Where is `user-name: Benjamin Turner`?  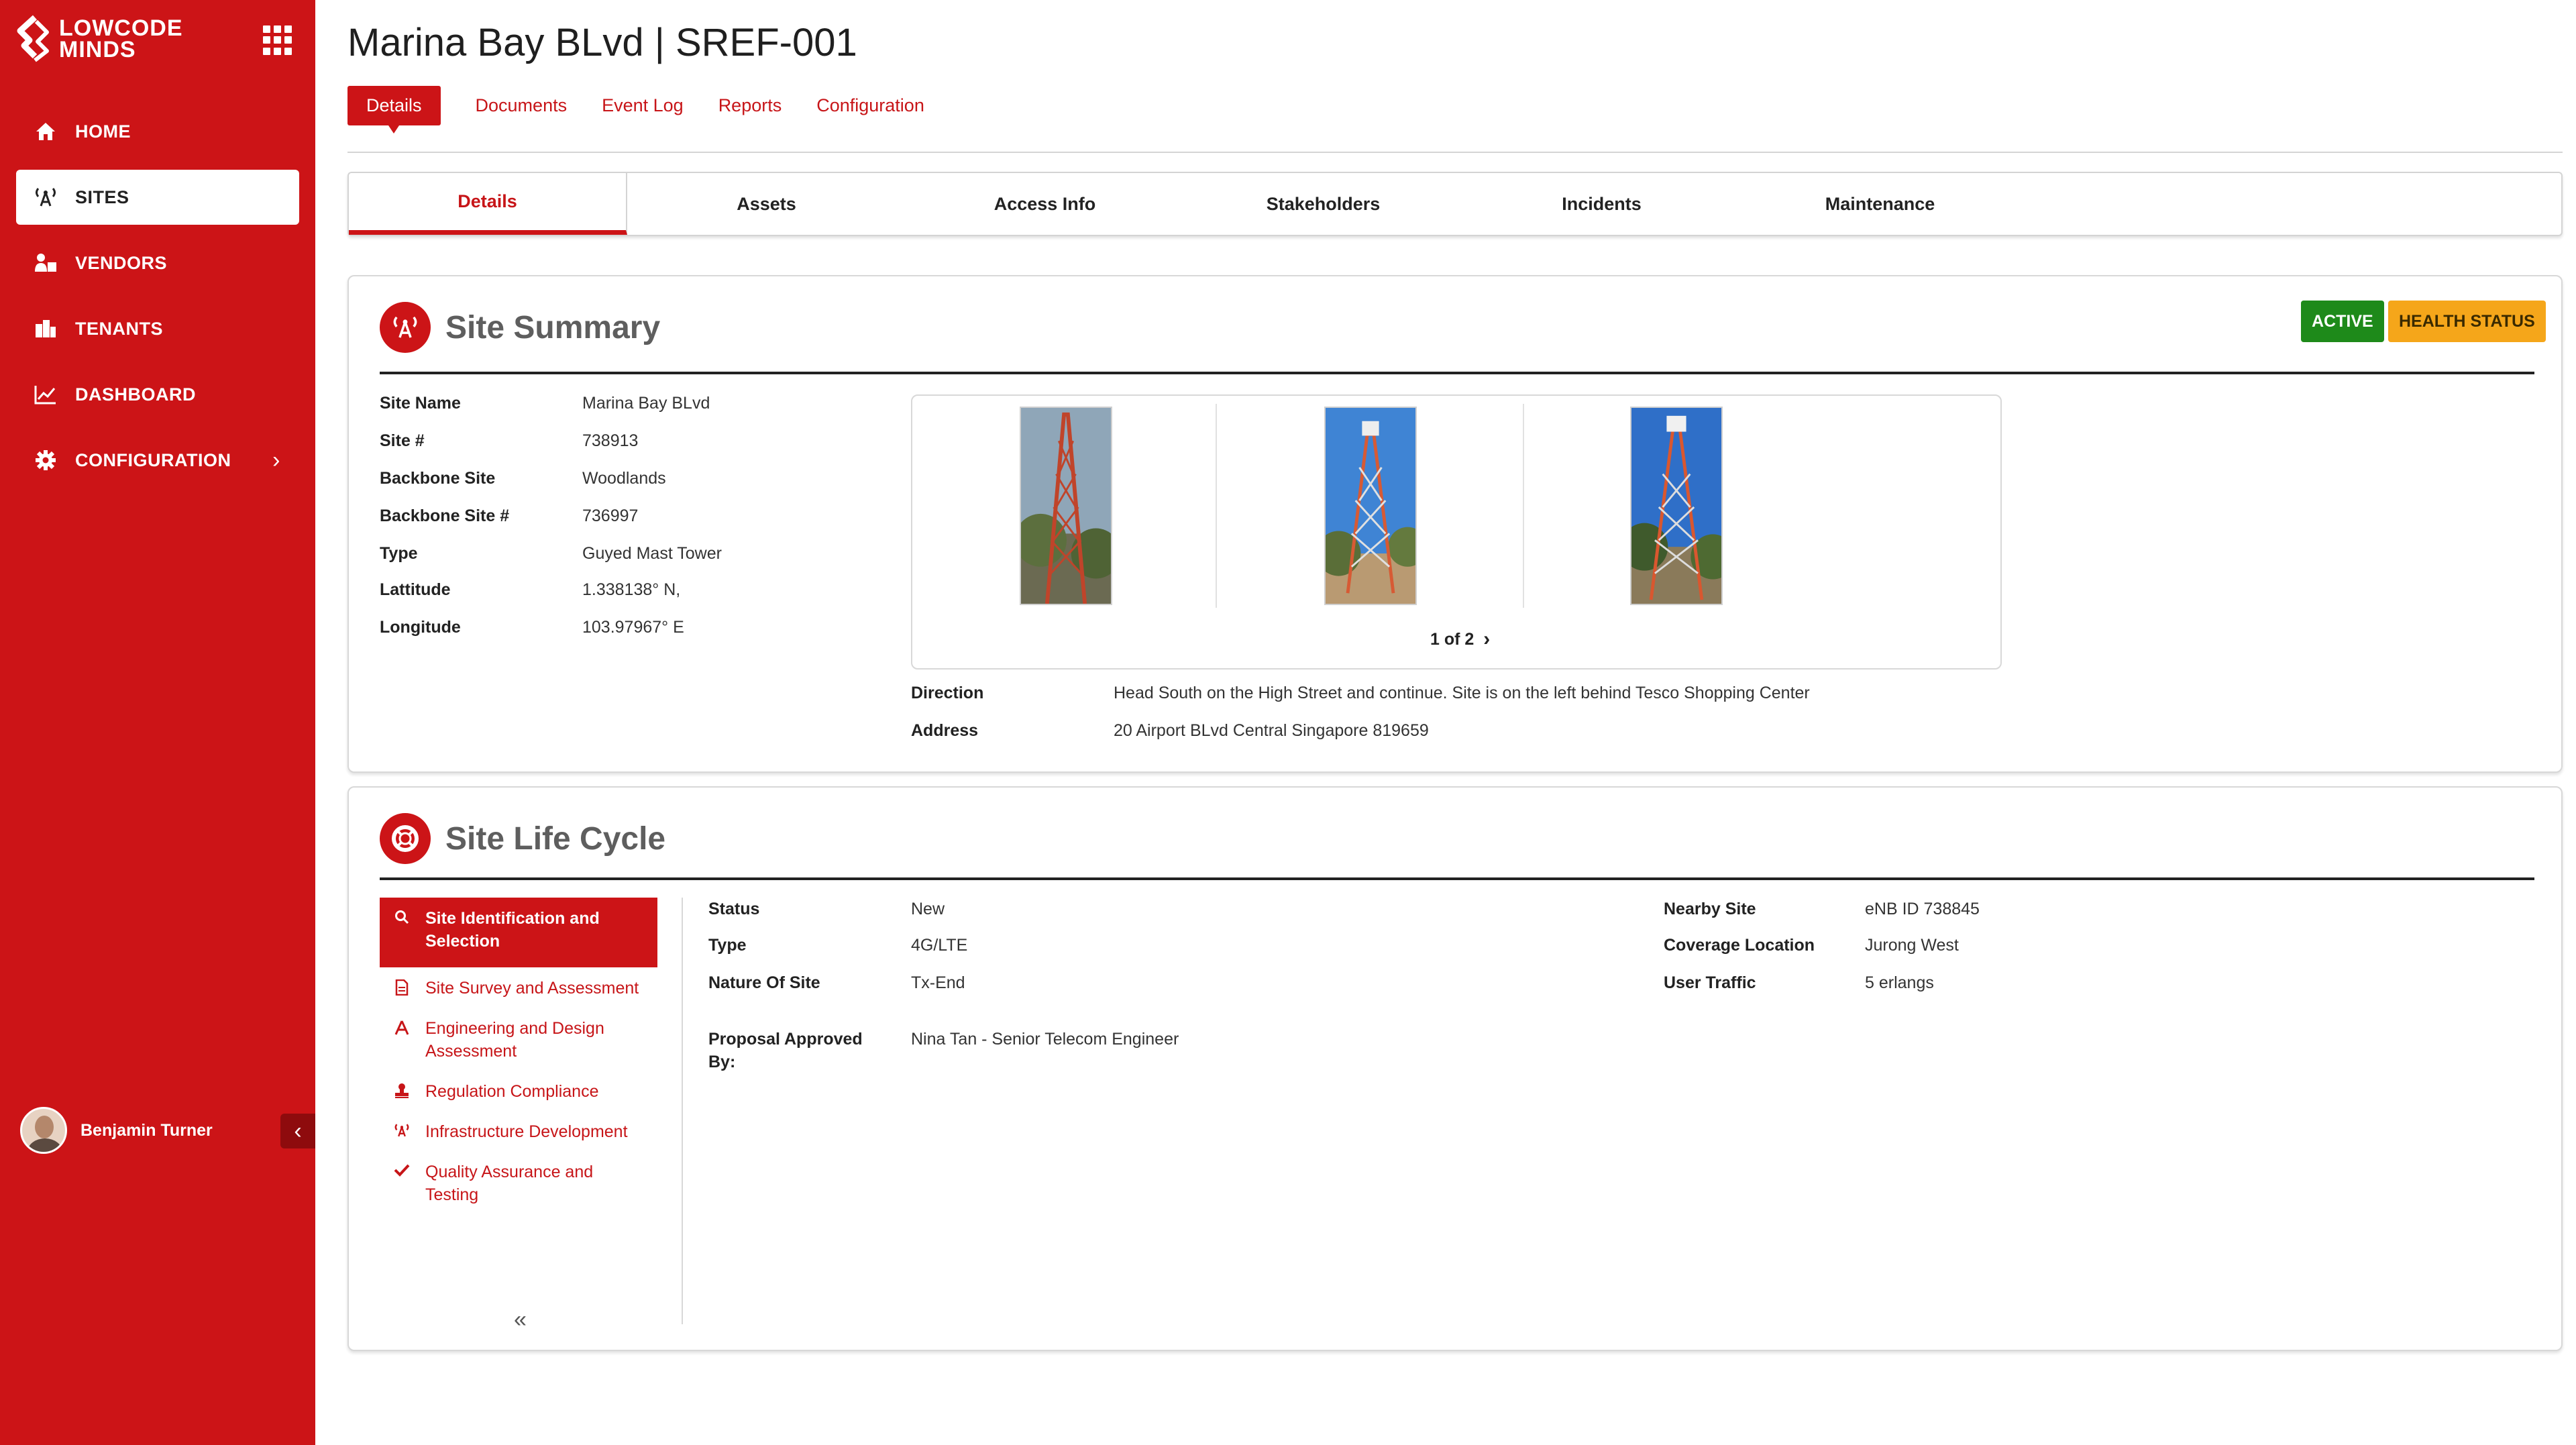
user-name: Benjamin Turner is located at coordinates (146, 1130).